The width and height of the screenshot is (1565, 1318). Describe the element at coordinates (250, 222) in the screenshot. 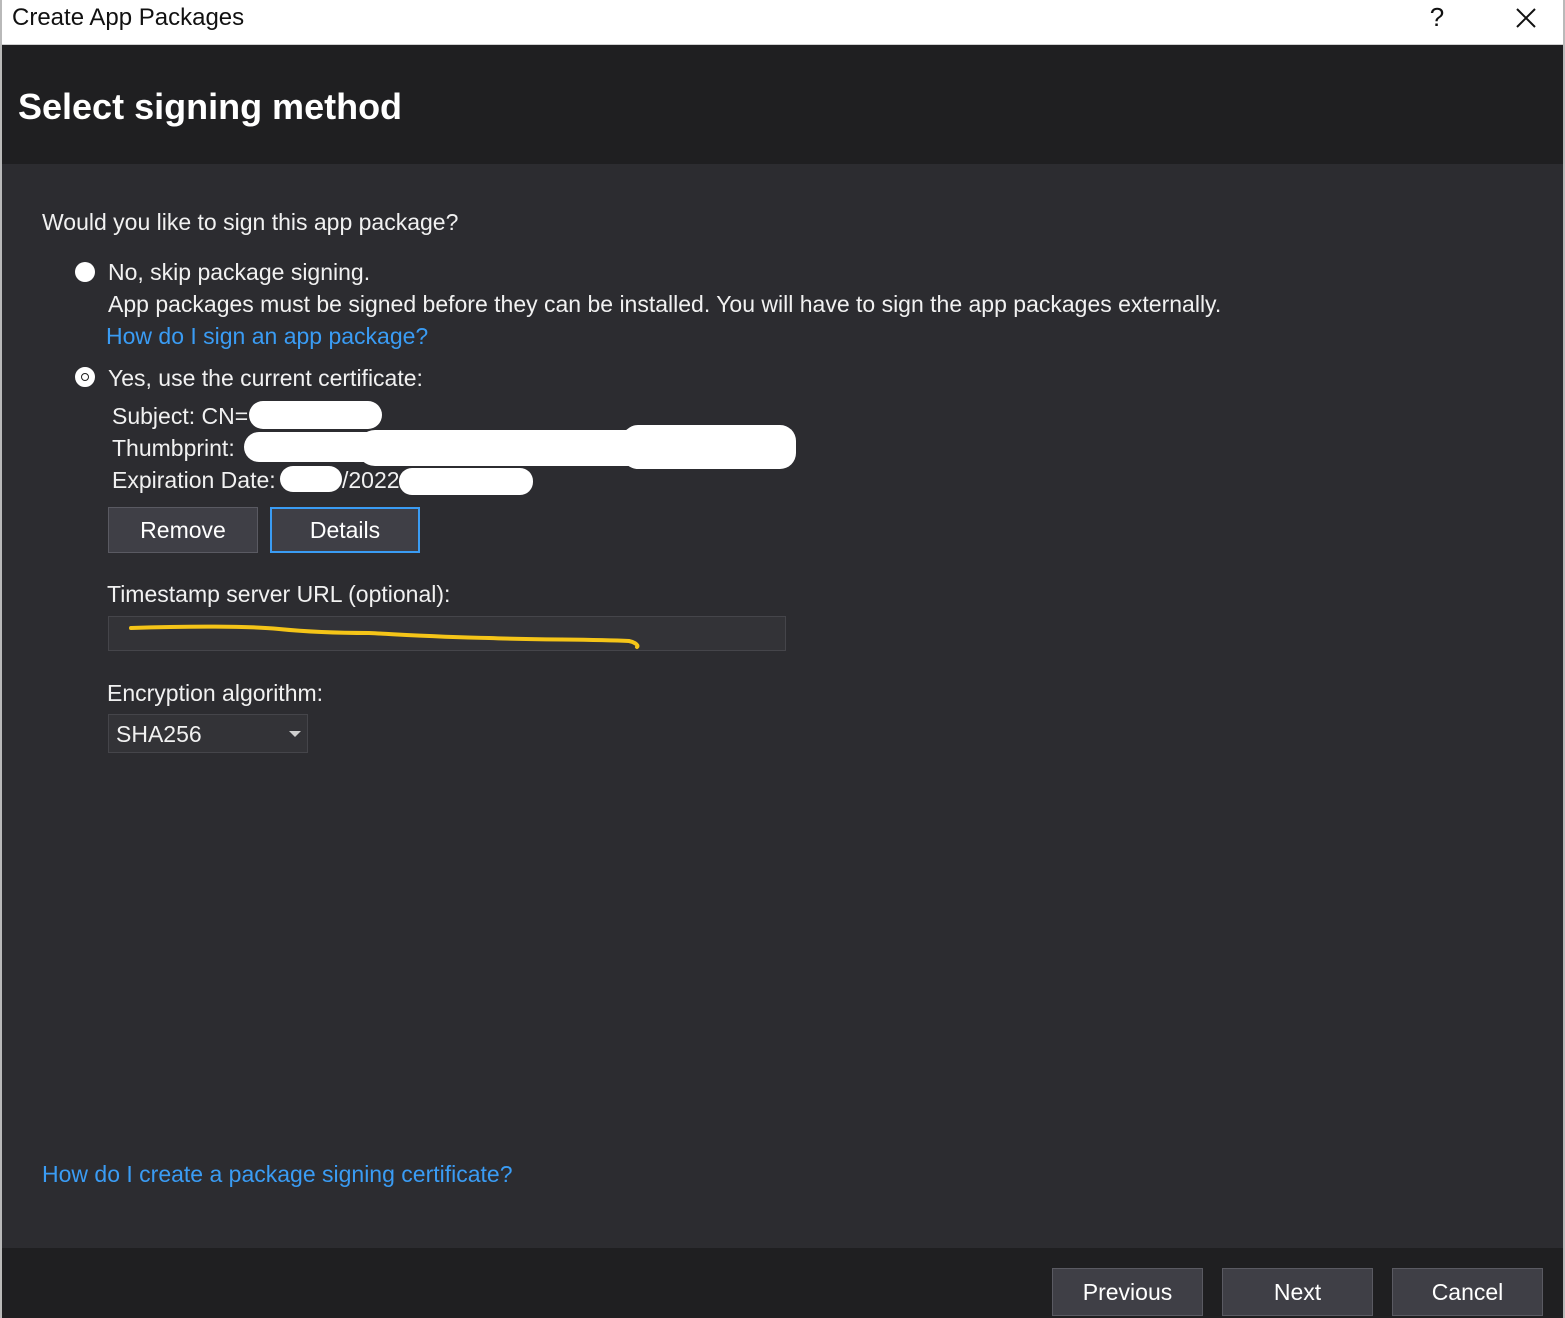

I see `sign-question: Would you like to sign this app package?` at that location.